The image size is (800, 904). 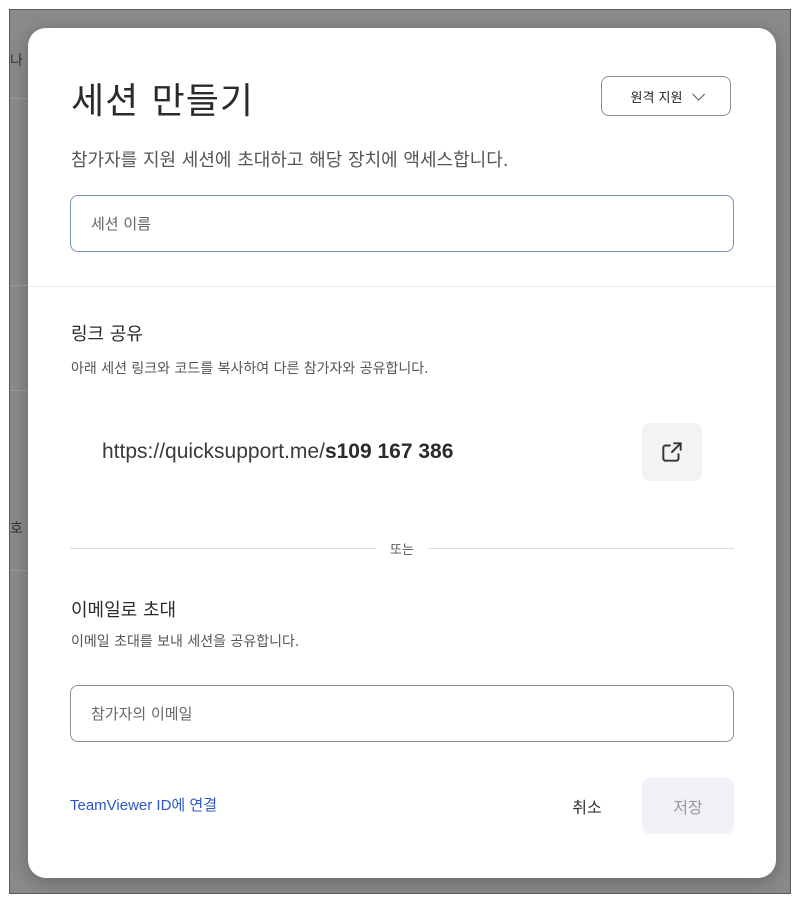 I want to click on share-icon, so click(x=672, y=452).